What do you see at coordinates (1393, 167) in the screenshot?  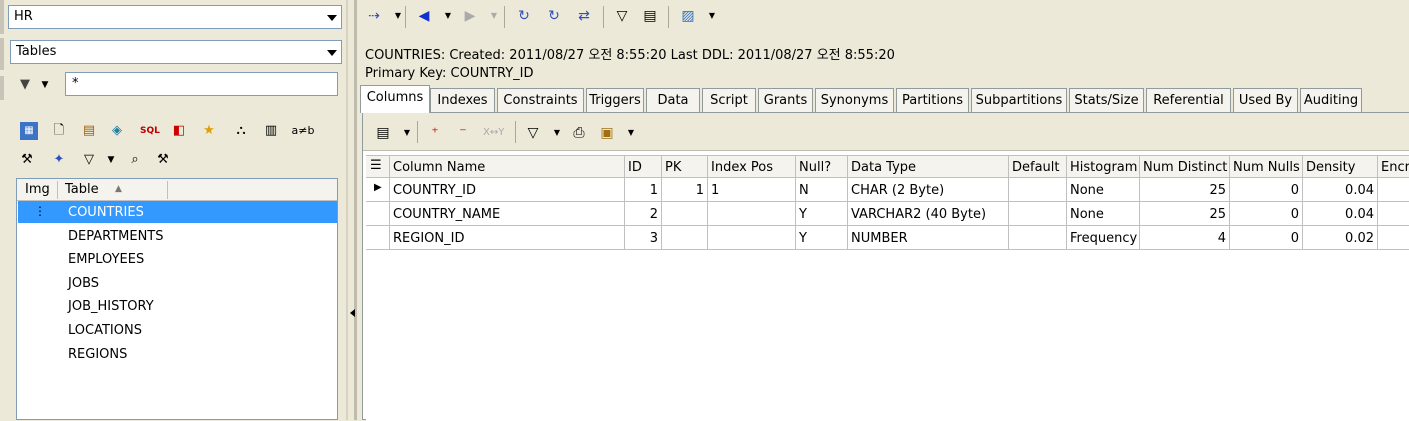 I see `column-header: Encr` at bounding box center [1393, 167].